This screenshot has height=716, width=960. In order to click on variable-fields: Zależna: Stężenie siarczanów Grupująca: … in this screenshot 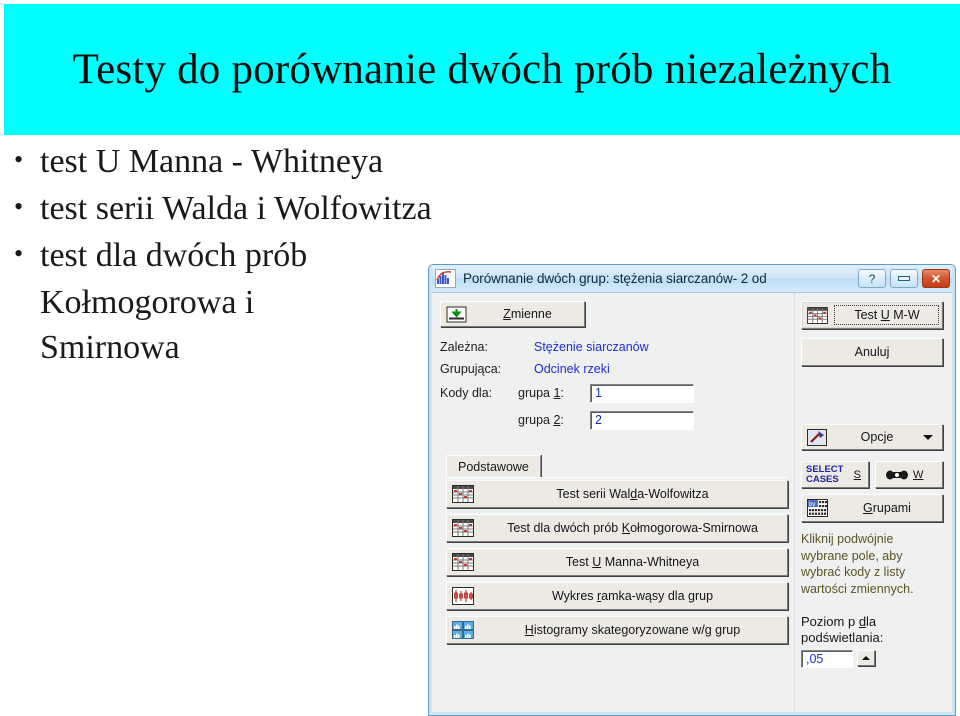, I will do `click(614, 385)`.